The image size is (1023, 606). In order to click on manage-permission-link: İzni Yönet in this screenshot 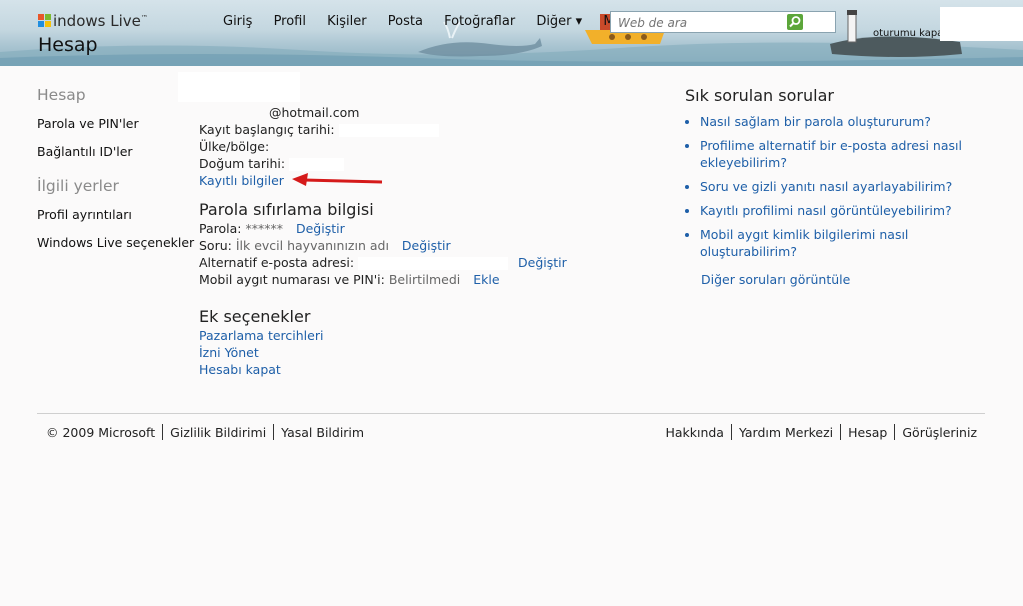, I will do `click(434, 352)`.